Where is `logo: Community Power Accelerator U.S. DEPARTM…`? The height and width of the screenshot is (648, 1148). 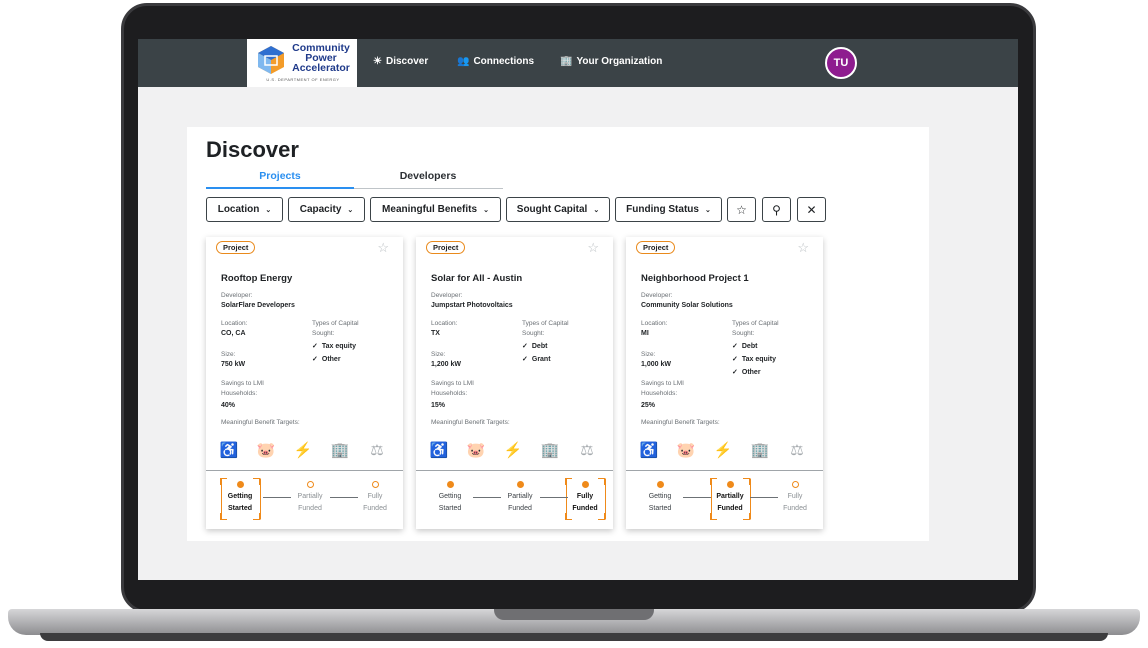
logo: Community Power Accelerator U.S. DEPARTM… is located at coordinates (302, 63).